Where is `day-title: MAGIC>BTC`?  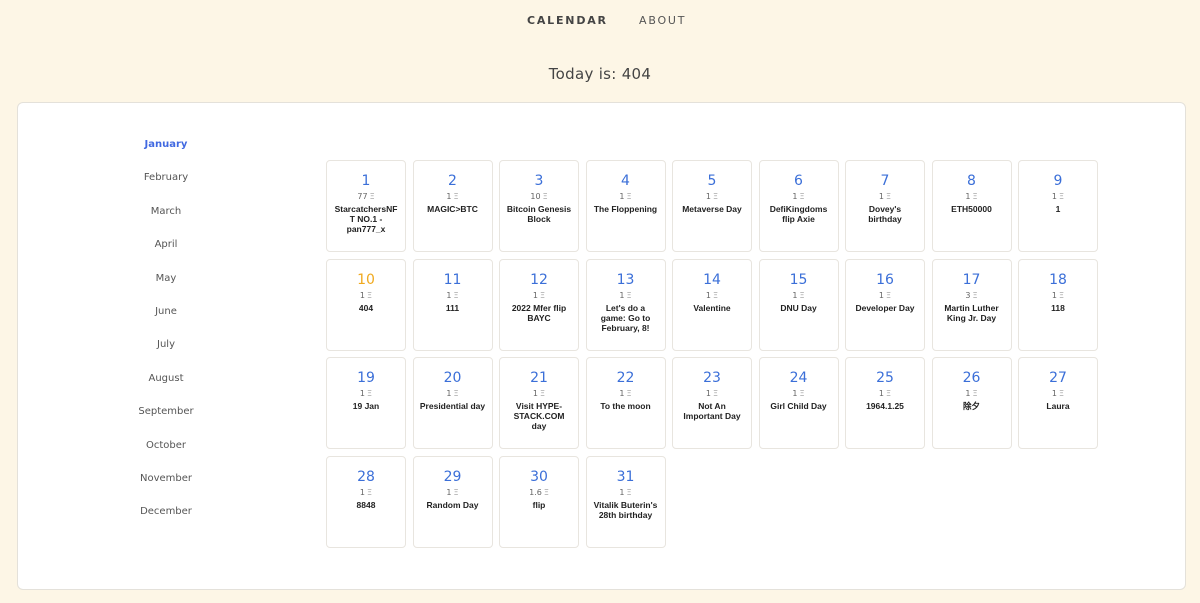 day-title: MAGIC>BTC is located at coordinates (452, 209).